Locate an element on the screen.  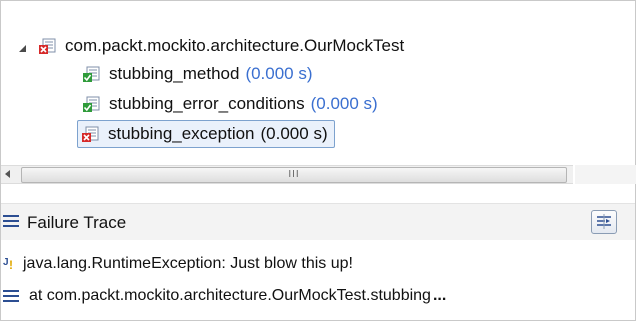
scrollbar-grip: III is located at coordinates (294, 174).